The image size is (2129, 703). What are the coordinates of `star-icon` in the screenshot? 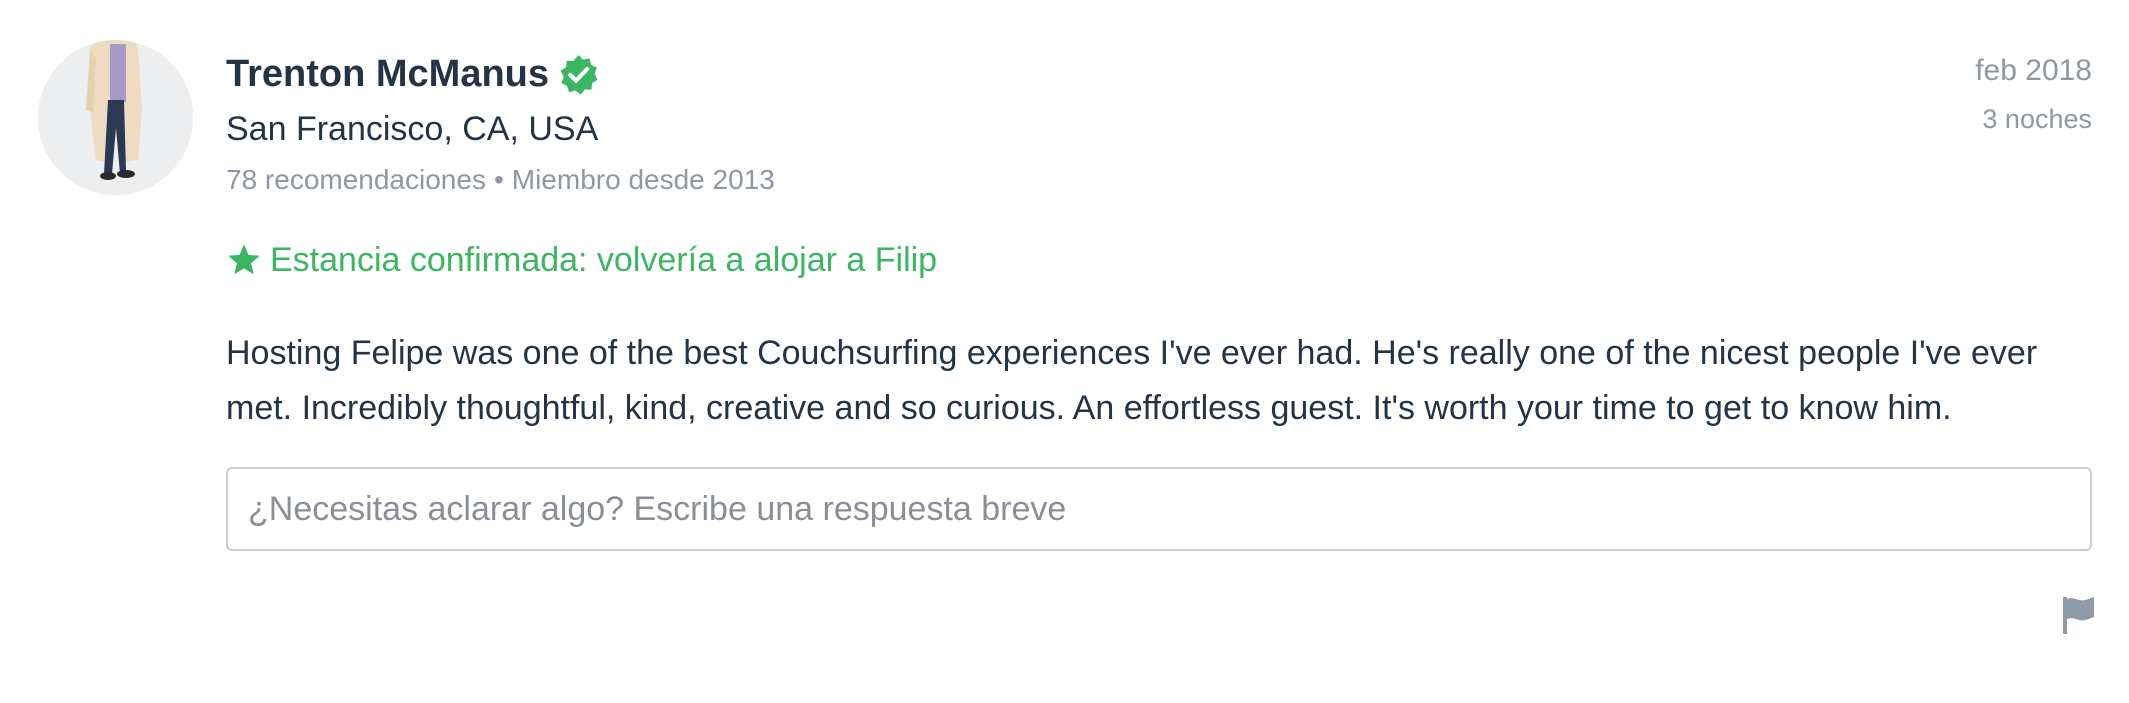 It's located at (244, 260).